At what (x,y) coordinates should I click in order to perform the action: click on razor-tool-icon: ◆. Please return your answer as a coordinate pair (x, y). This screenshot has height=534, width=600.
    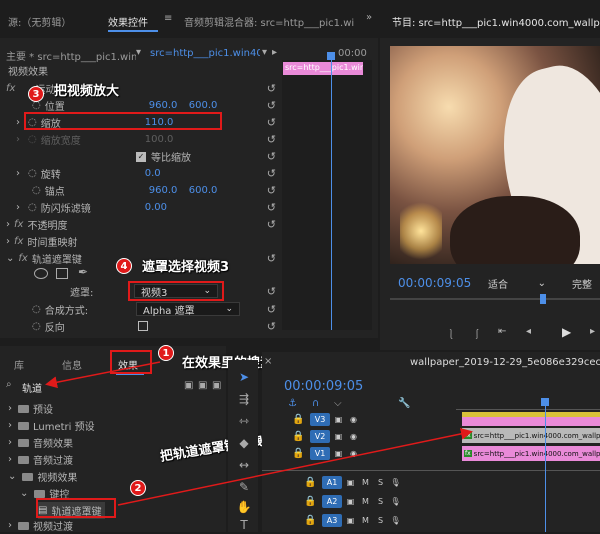
    Looking at the image, I should click on (244, 444).